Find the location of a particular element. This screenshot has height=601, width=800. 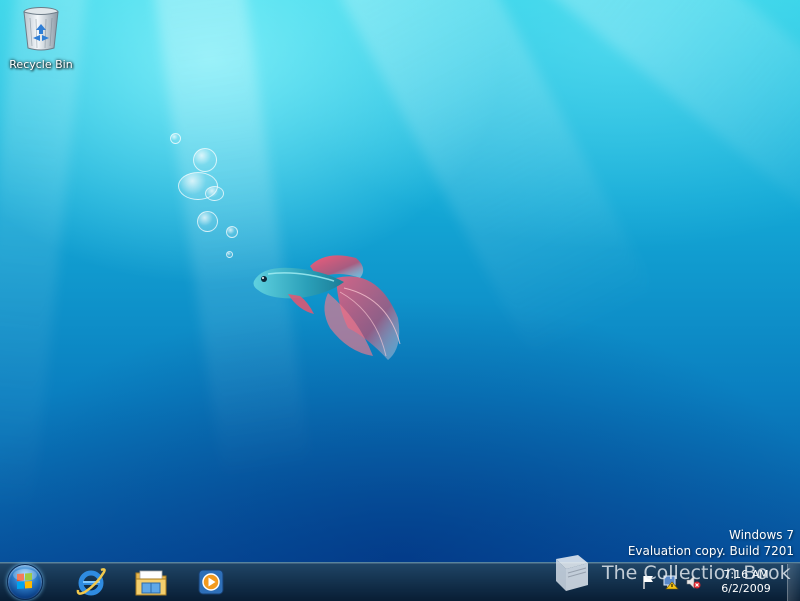

internet-explorer-icon is located at coordinates (91, 582).